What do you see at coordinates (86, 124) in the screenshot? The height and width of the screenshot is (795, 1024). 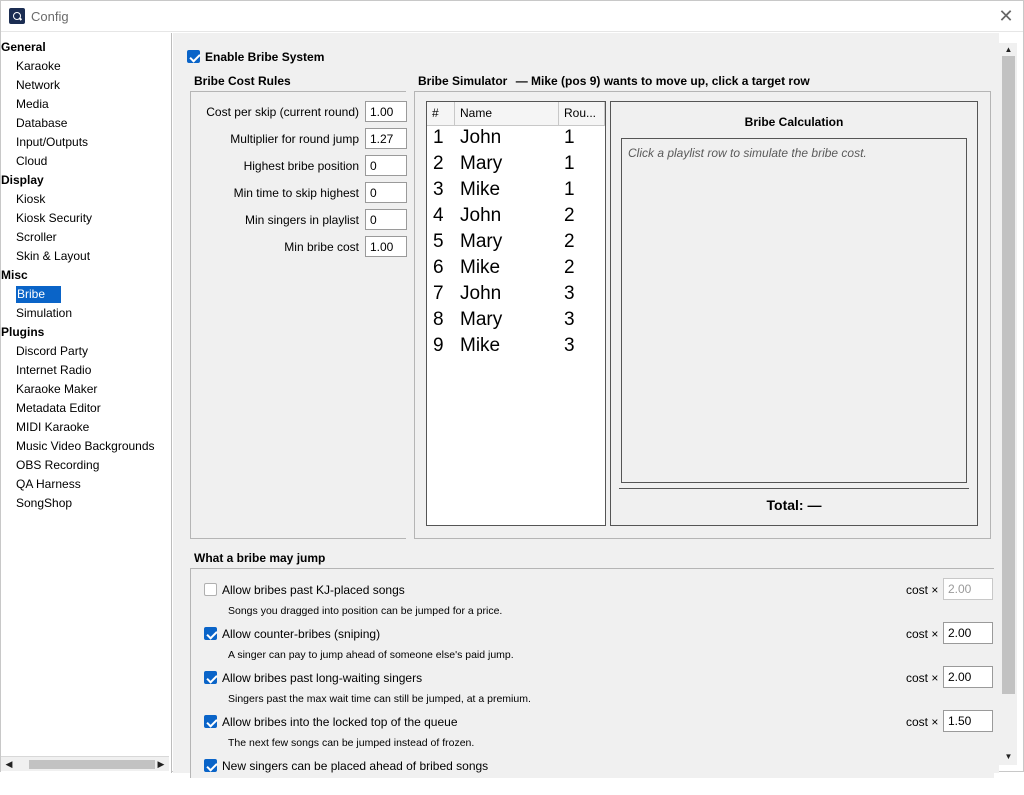 I see `sidebar-item: Database` at bounding box center [86, 124].